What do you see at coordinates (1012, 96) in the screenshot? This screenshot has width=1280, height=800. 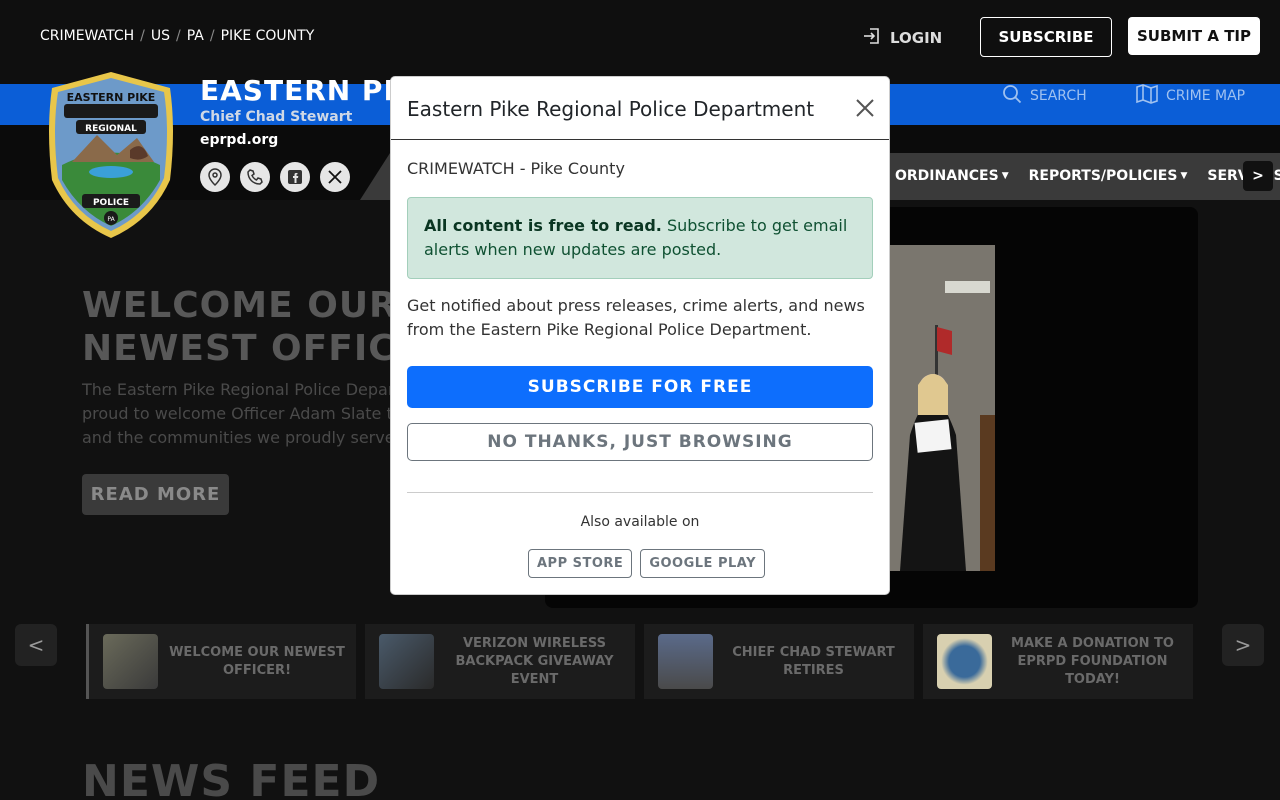 I see `search-icon` at bounding box center [1012, 96].